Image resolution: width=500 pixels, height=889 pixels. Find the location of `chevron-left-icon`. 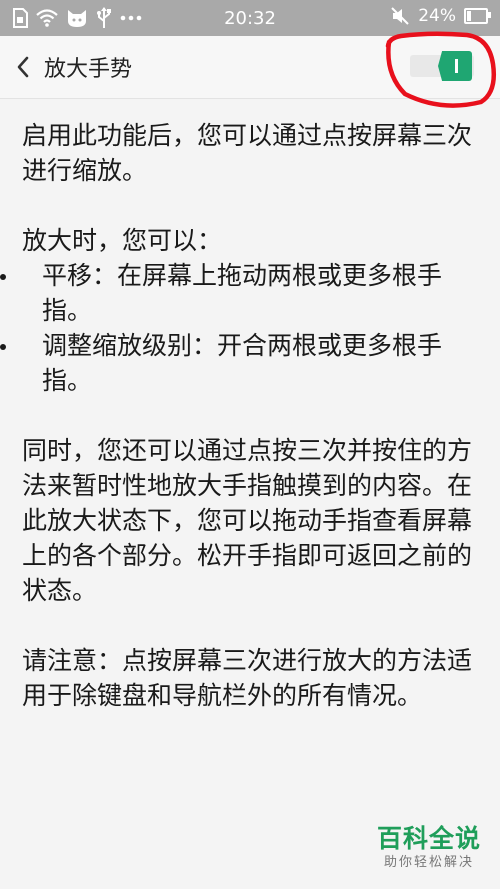

chevron-left-icon is located at coordinates (24, 67).